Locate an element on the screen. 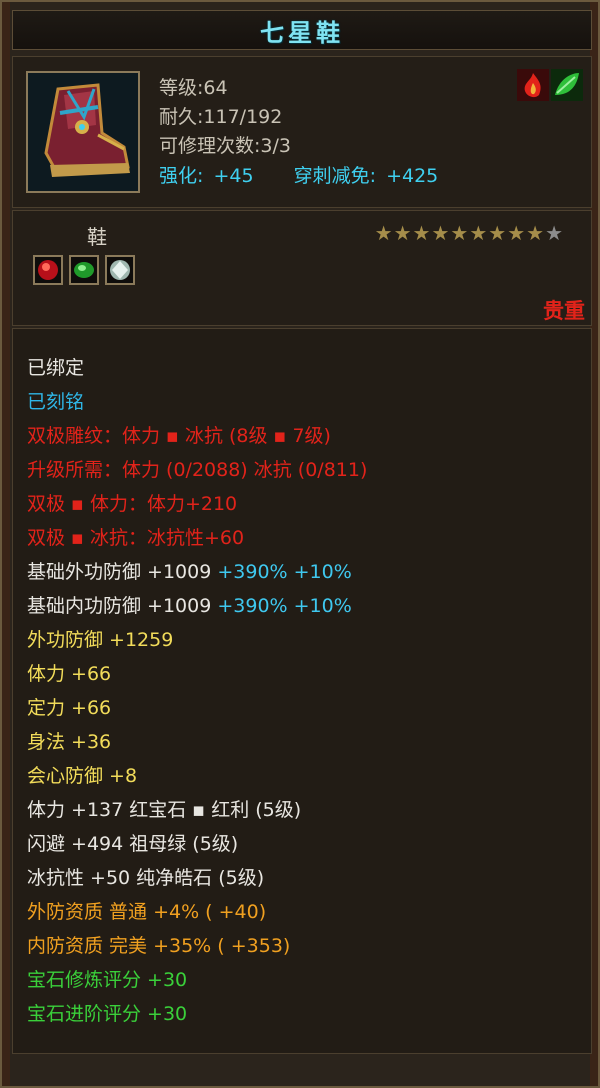  focus-line: 定力 +66 is located at coordinates (69, 708).